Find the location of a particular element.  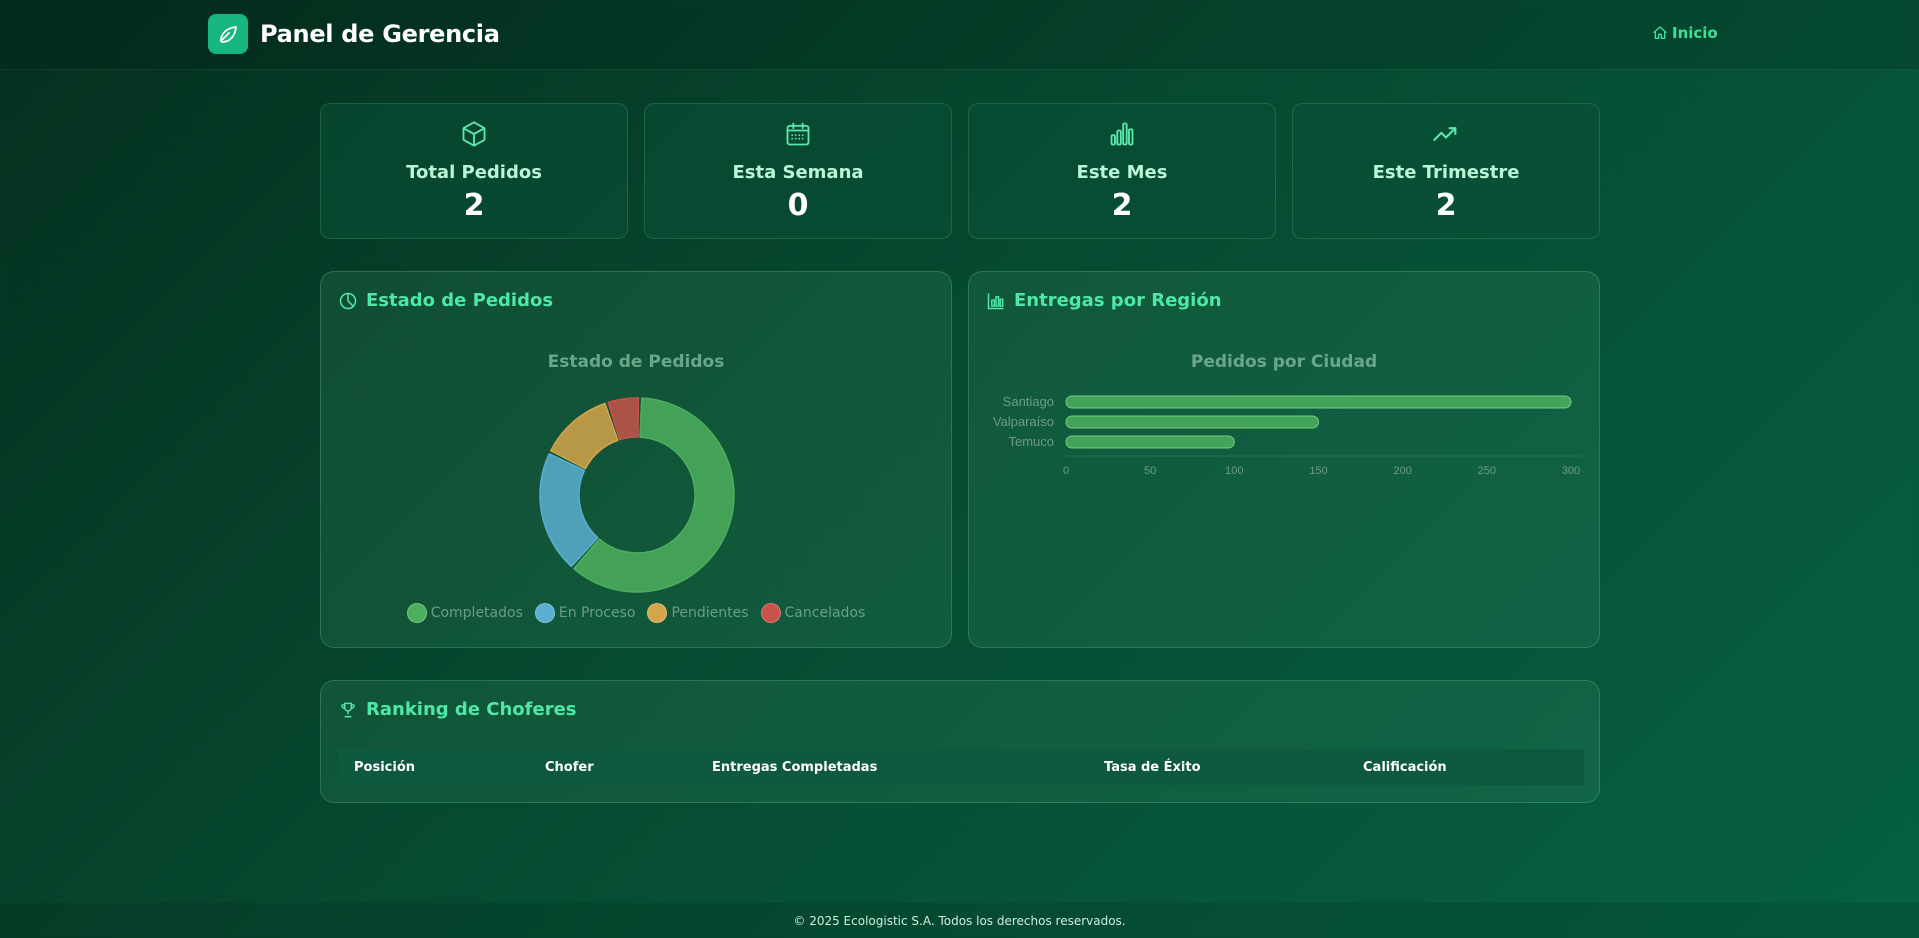

column-header-position: Posición is located at coordinates (384, 767).